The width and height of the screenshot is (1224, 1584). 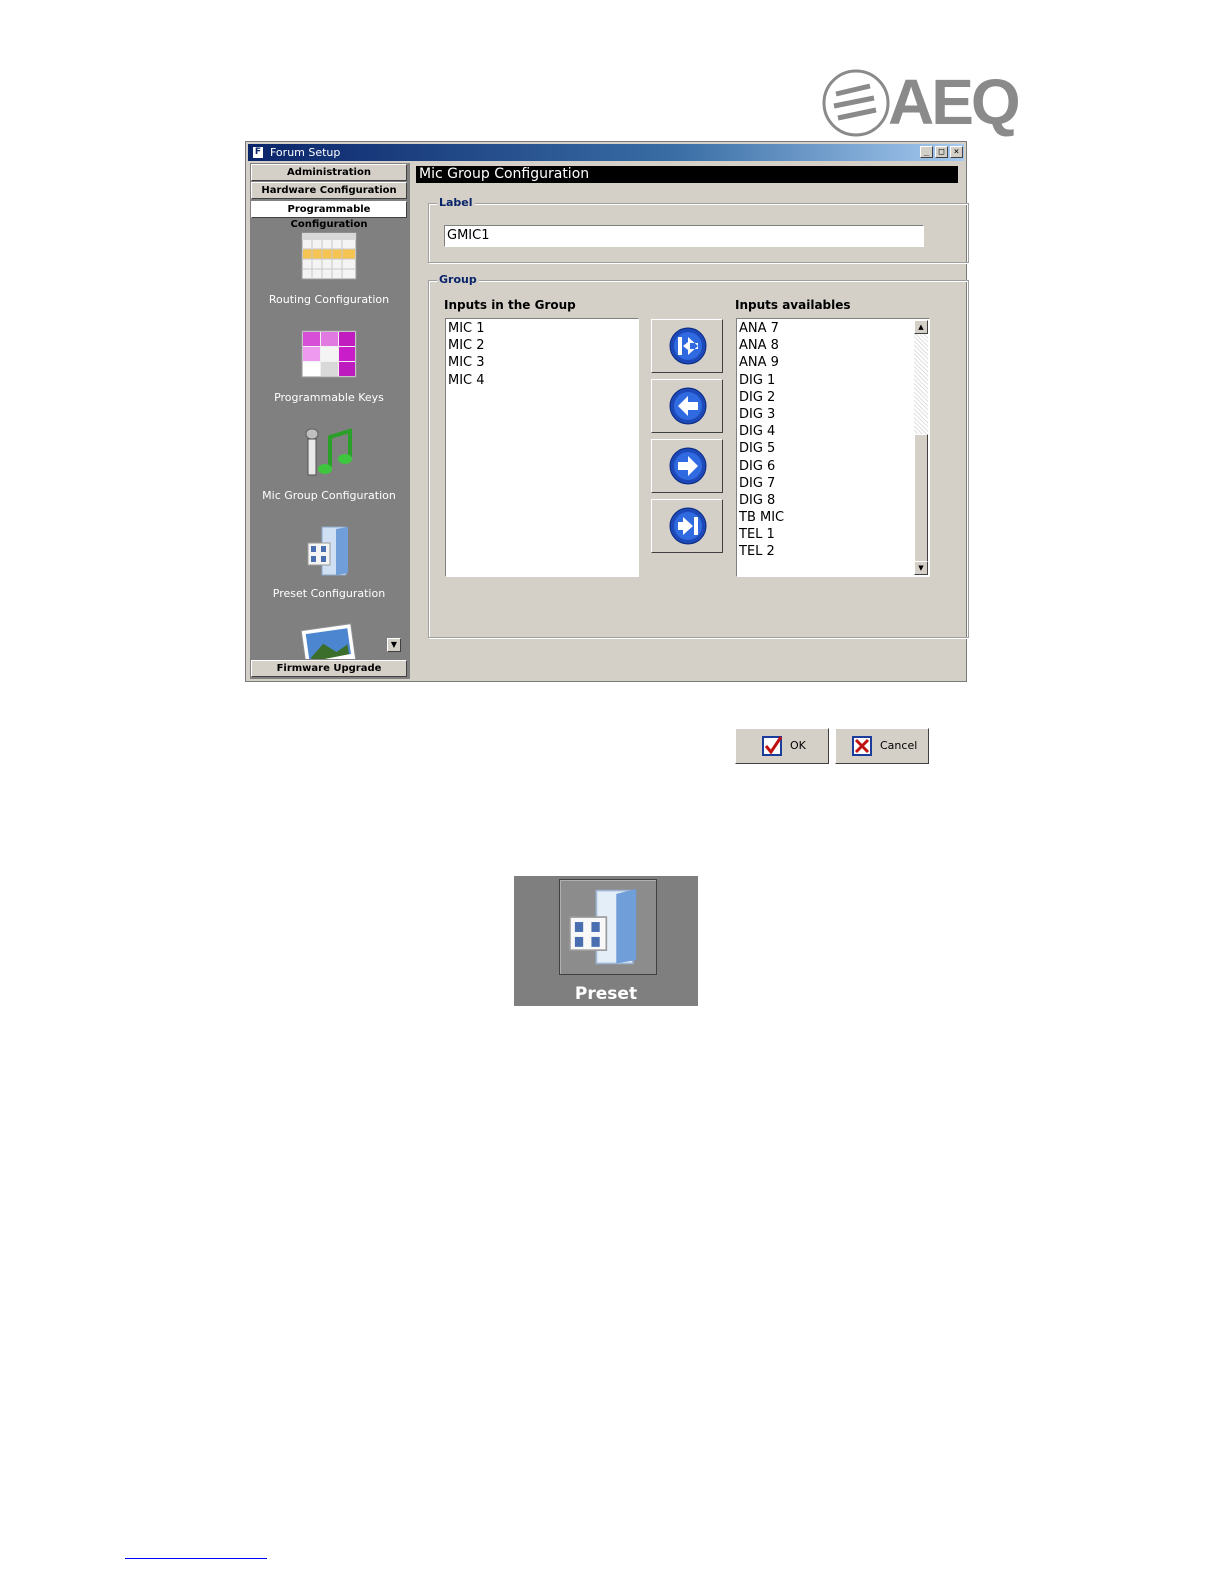 I want to click on app-icon: F, so click(x=258, y=152).